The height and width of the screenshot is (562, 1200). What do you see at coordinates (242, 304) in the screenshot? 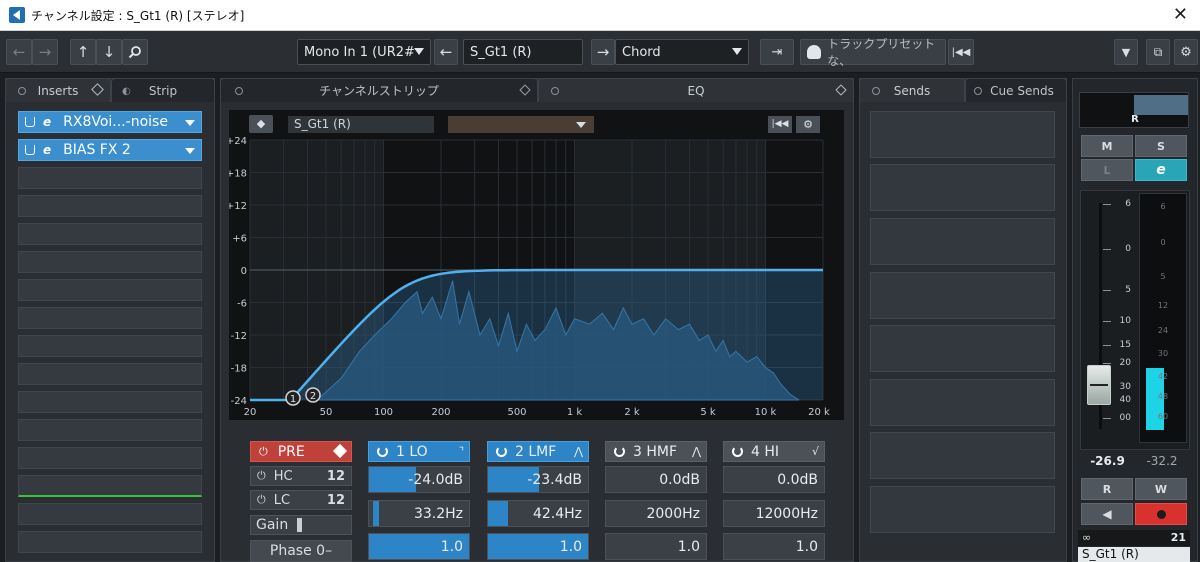
I see `eq-y-tick: -6` at bounding box center [242, 304].